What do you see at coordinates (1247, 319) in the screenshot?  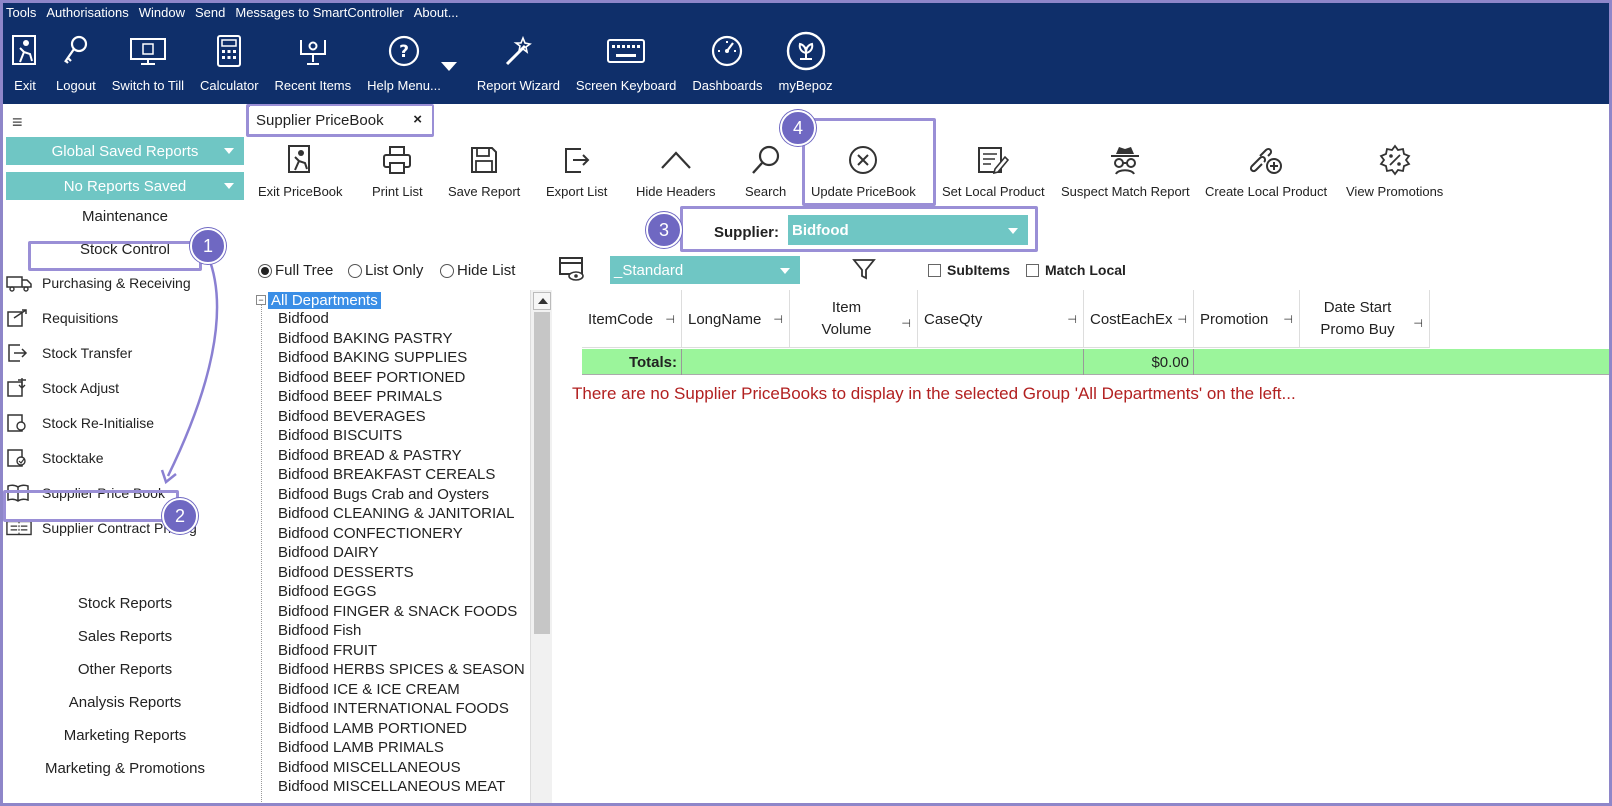 I see `column-promotion: Promotion ⊣` at bounding box center [1247, 319].